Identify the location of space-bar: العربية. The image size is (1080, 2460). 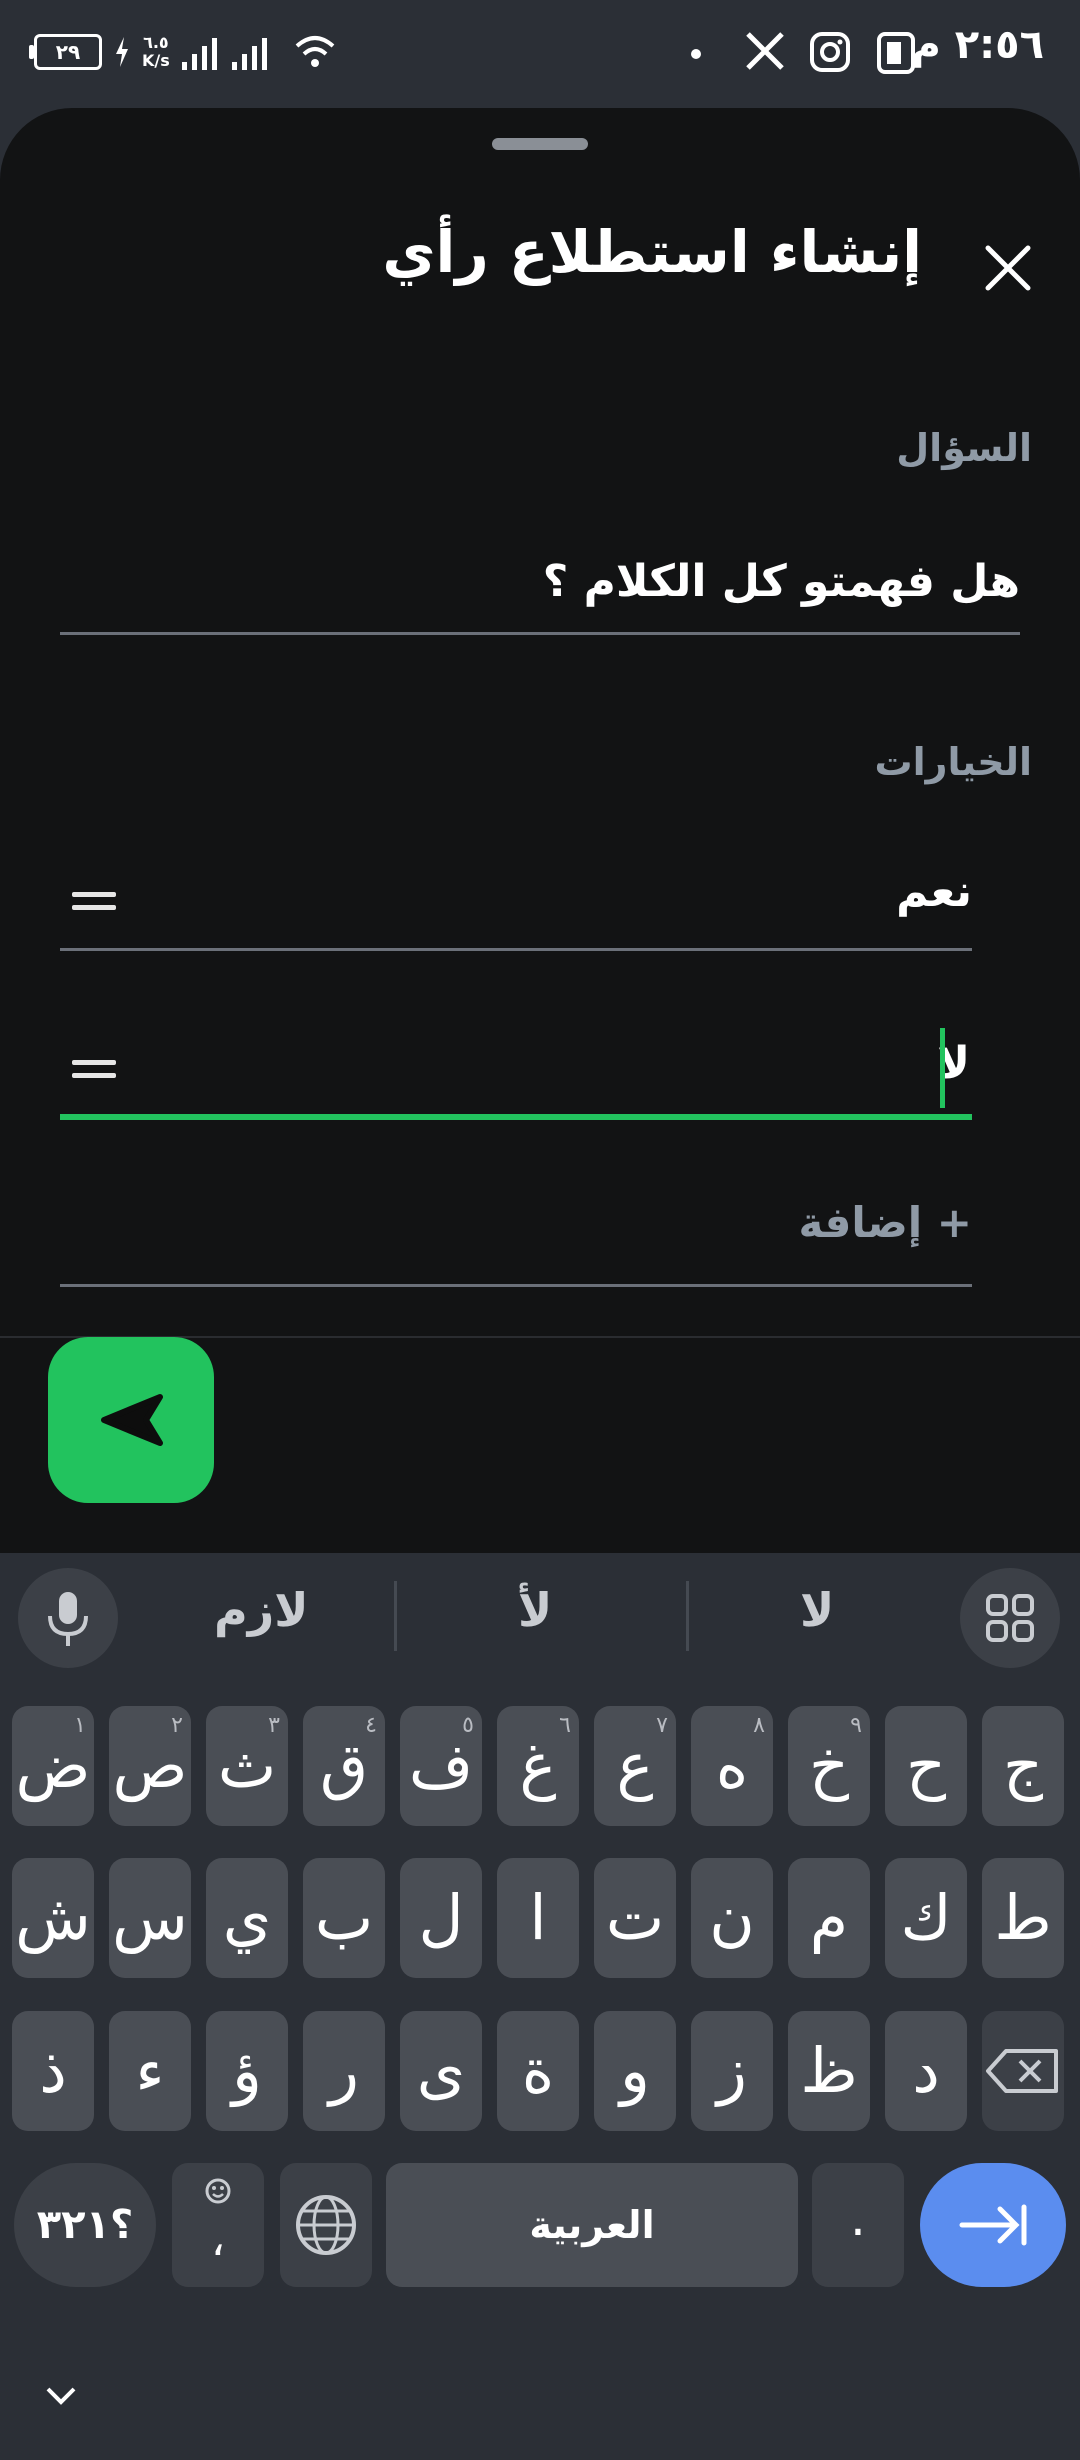
(592, 2225).